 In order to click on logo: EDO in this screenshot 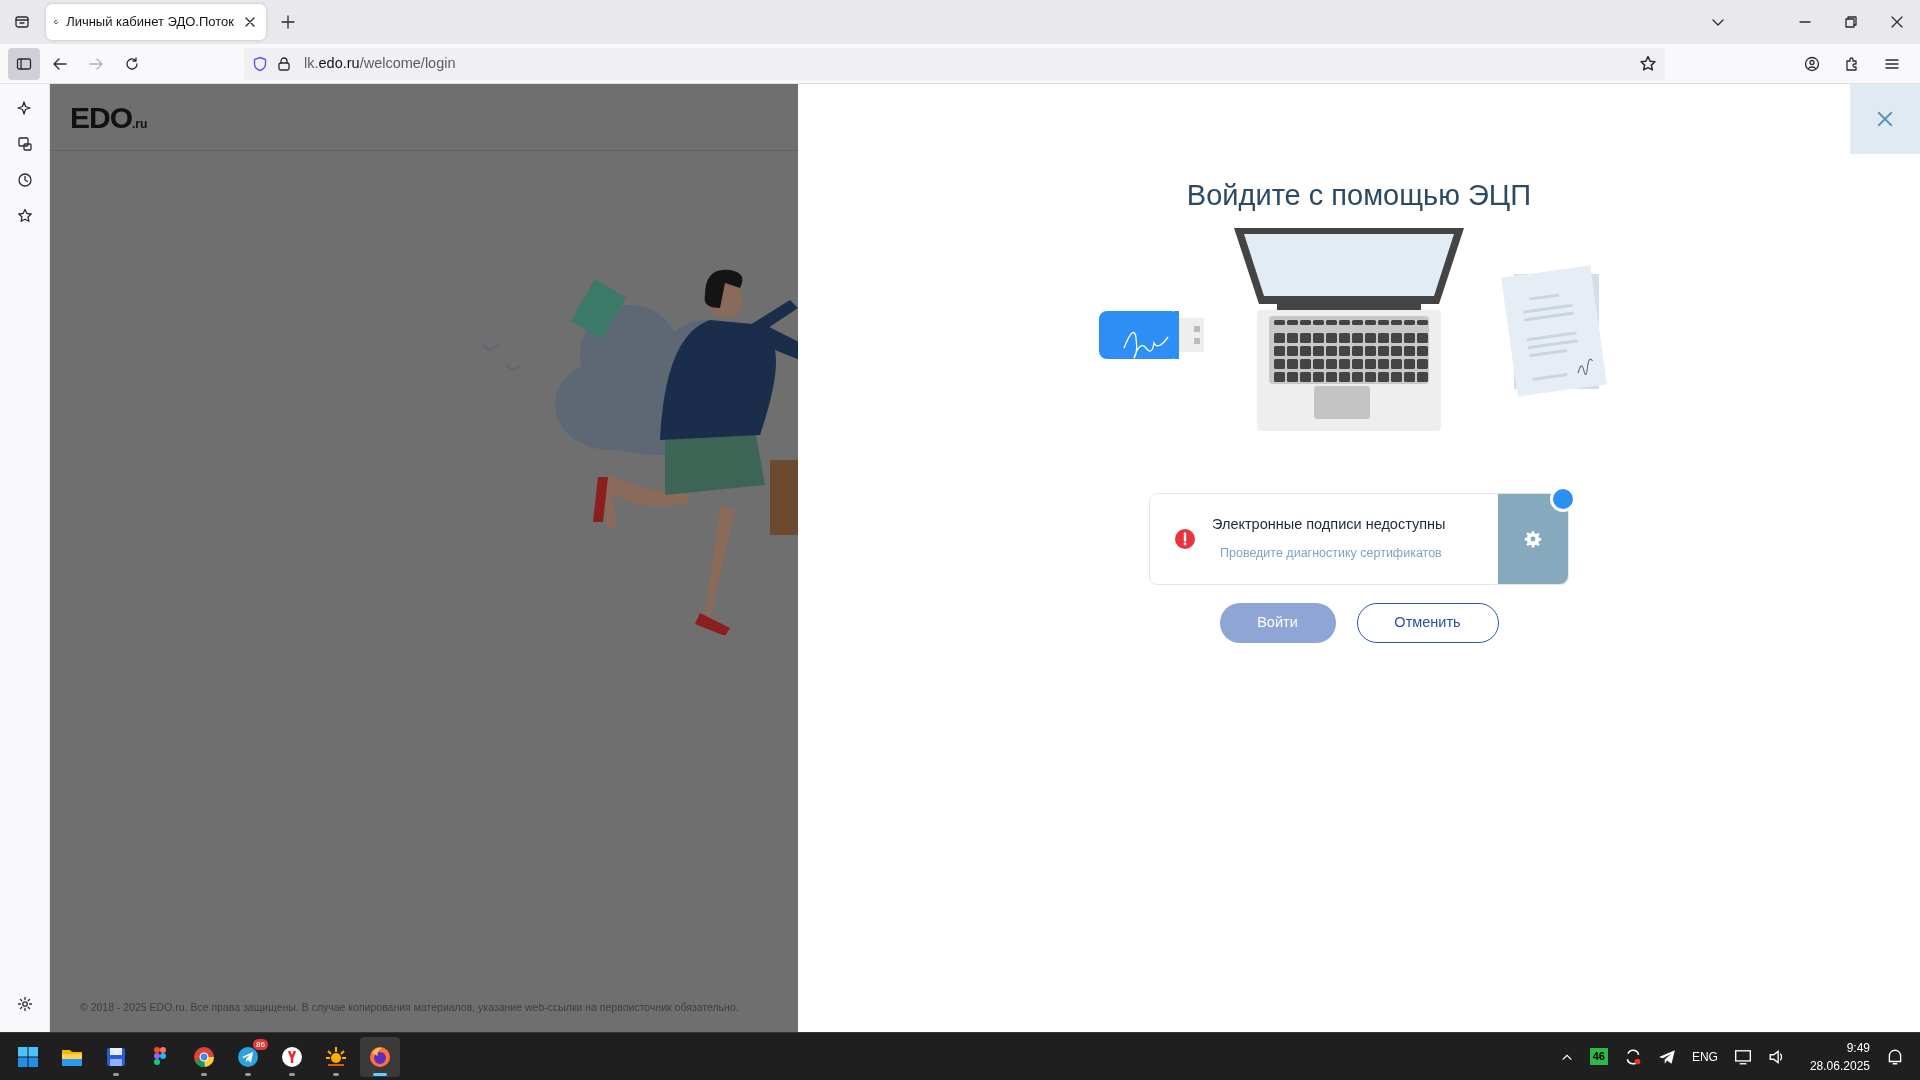, I will do `click(101, 117)`.